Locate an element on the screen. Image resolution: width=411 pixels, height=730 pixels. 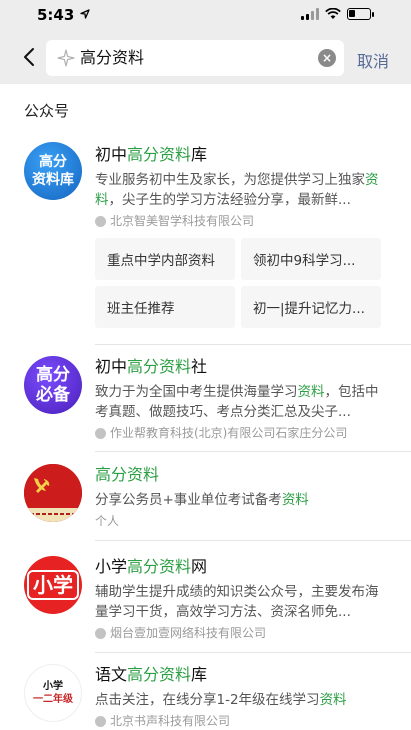
result-title: 高分资料 is located at coordinates (239, 475).